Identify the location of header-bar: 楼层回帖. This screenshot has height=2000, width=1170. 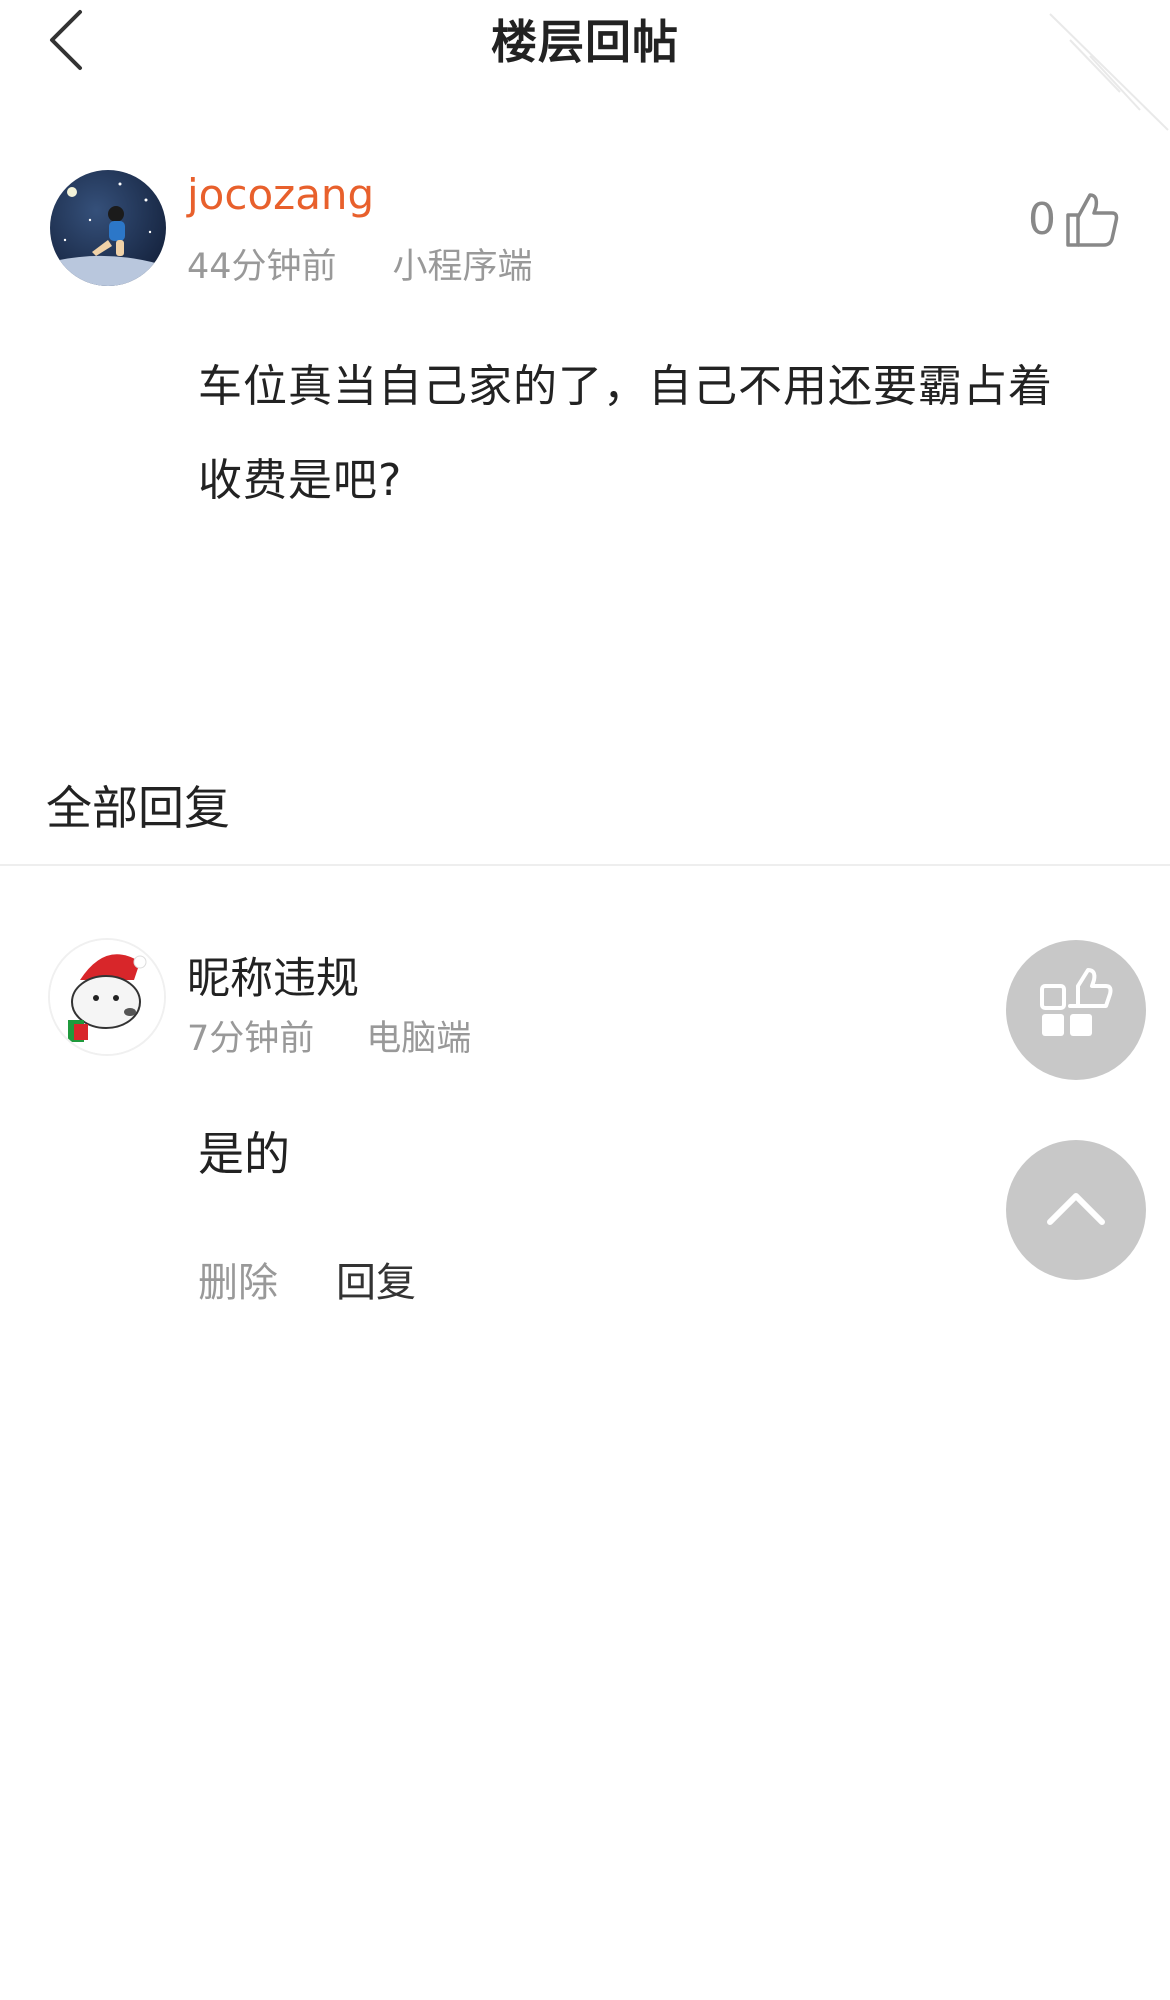
(585, 65).